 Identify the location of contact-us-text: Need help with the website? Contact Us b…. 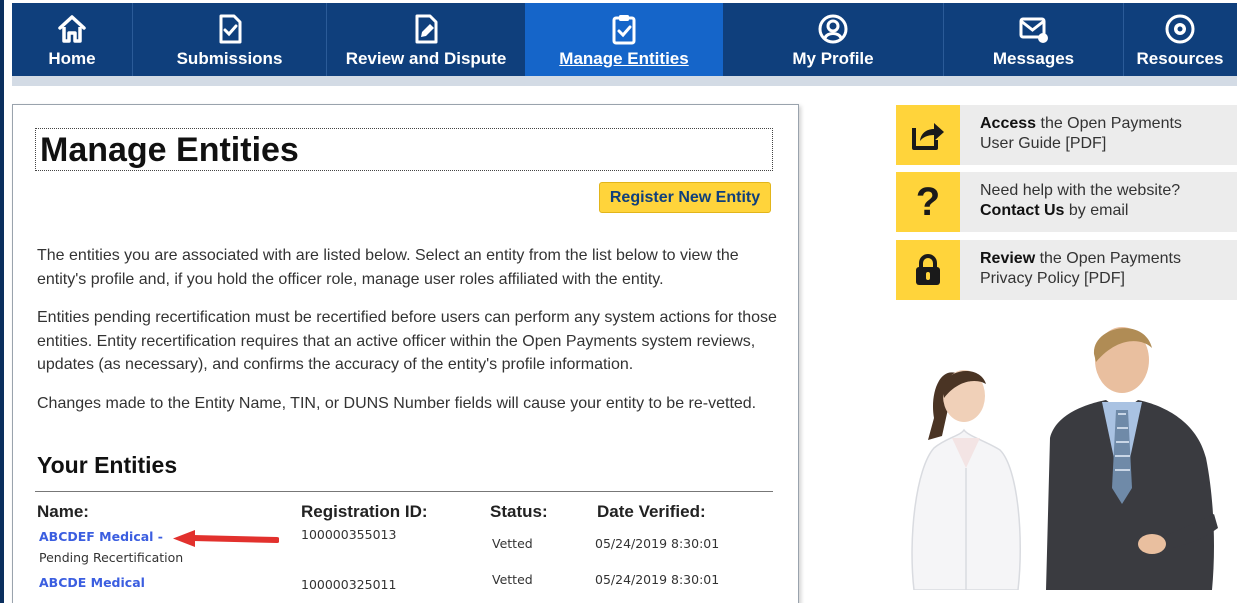
(1080, 201).